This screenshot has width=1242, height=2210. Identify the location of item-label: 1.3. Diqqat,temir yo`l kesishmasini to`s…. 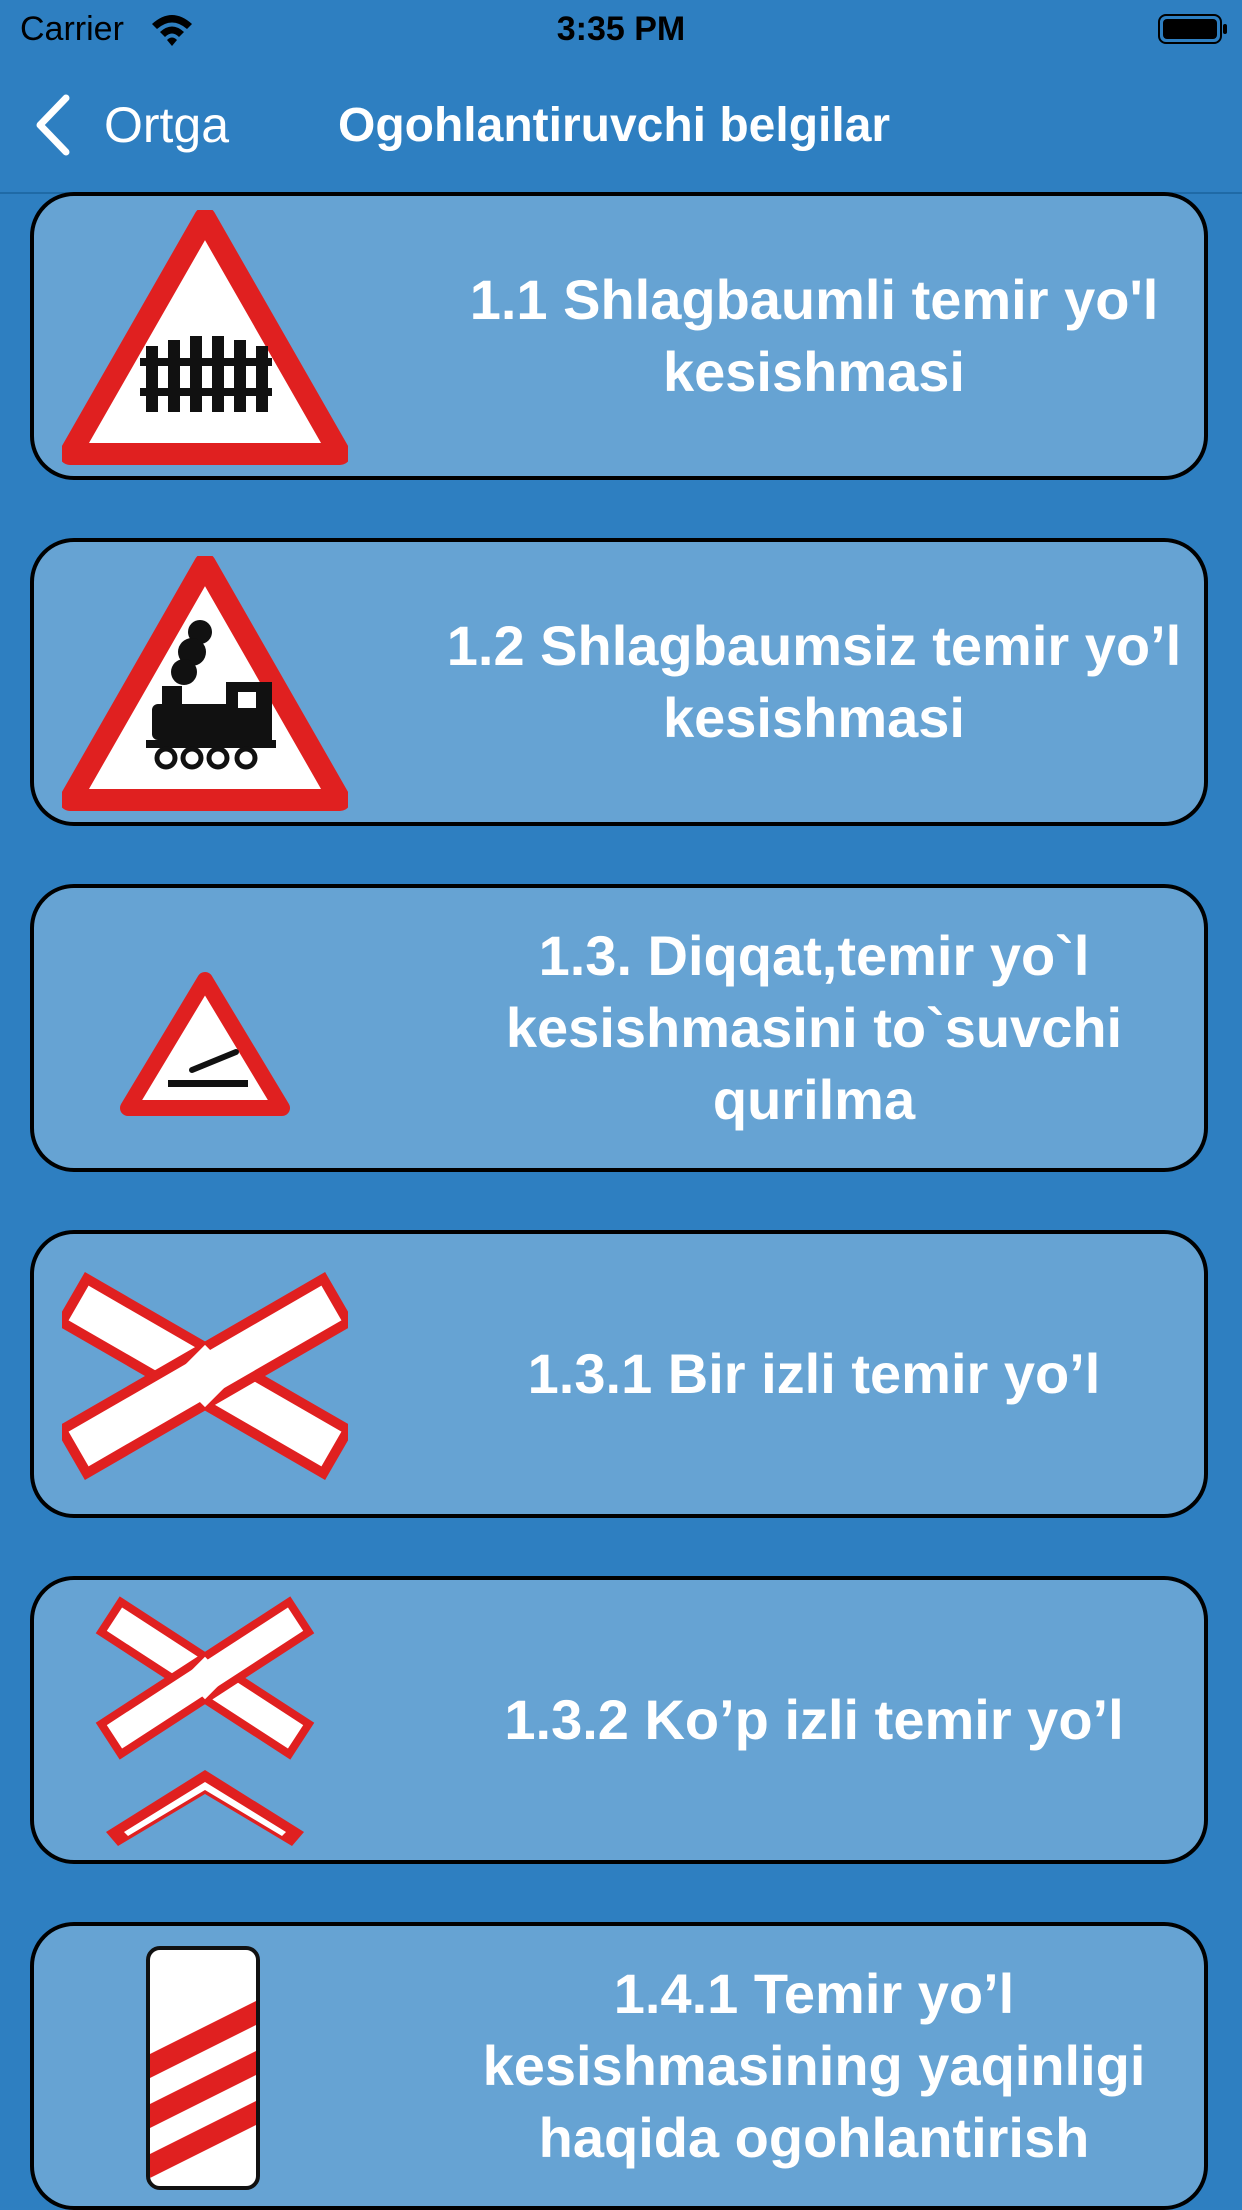
(814, 1027).